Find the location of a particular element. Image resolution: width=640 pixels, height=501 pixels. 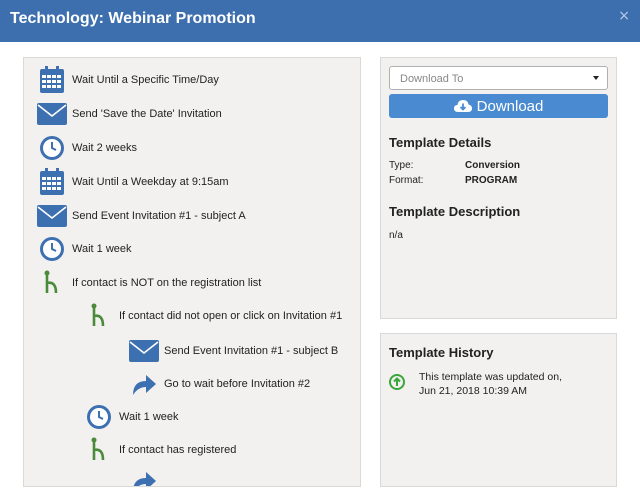

type-label: Type: is located at coordinates (401, 165).